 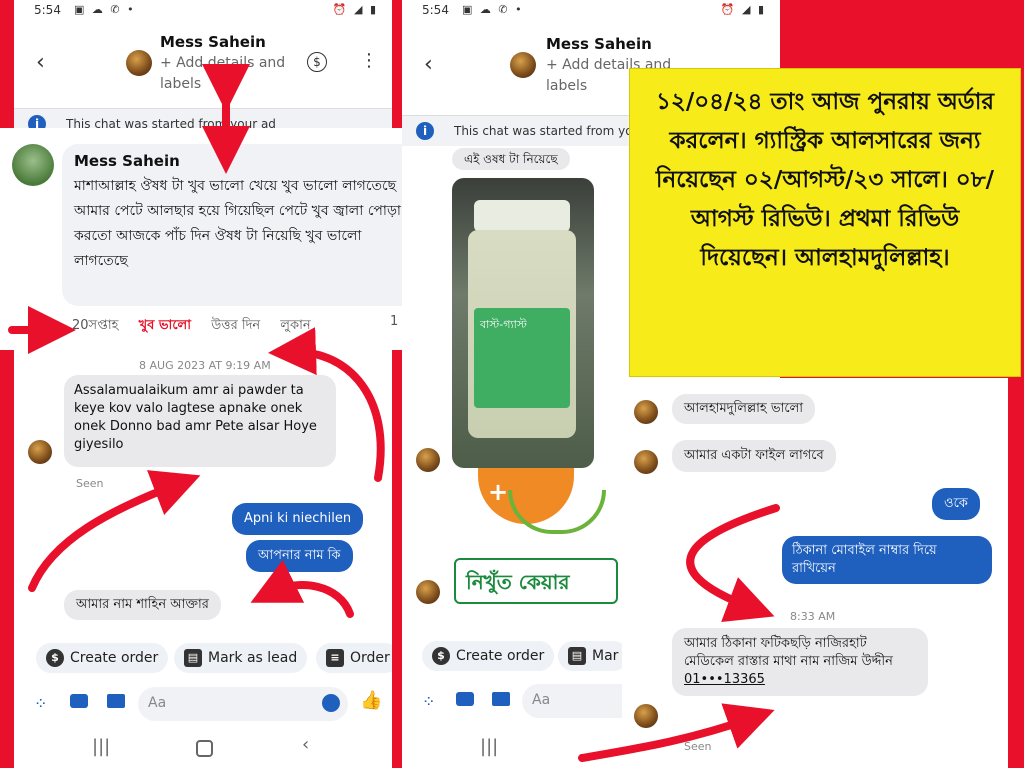 What do you see at coordinates (253, 658) in the screenshot?
I see `mark-as-lead-label: Mark as lead` at bounding box center [253, 658].